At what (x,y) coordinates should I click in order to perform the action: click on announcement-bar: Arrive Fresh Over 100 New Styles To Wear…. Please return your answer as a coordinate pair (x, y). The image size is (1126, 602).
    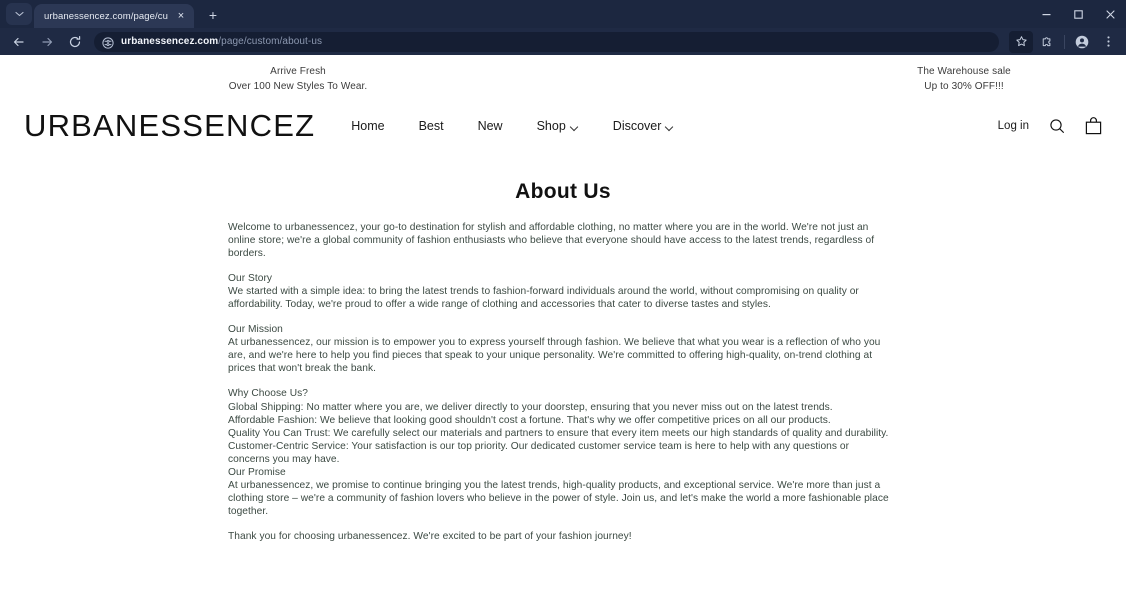
    Looking at the image, I should click on (563, 76).